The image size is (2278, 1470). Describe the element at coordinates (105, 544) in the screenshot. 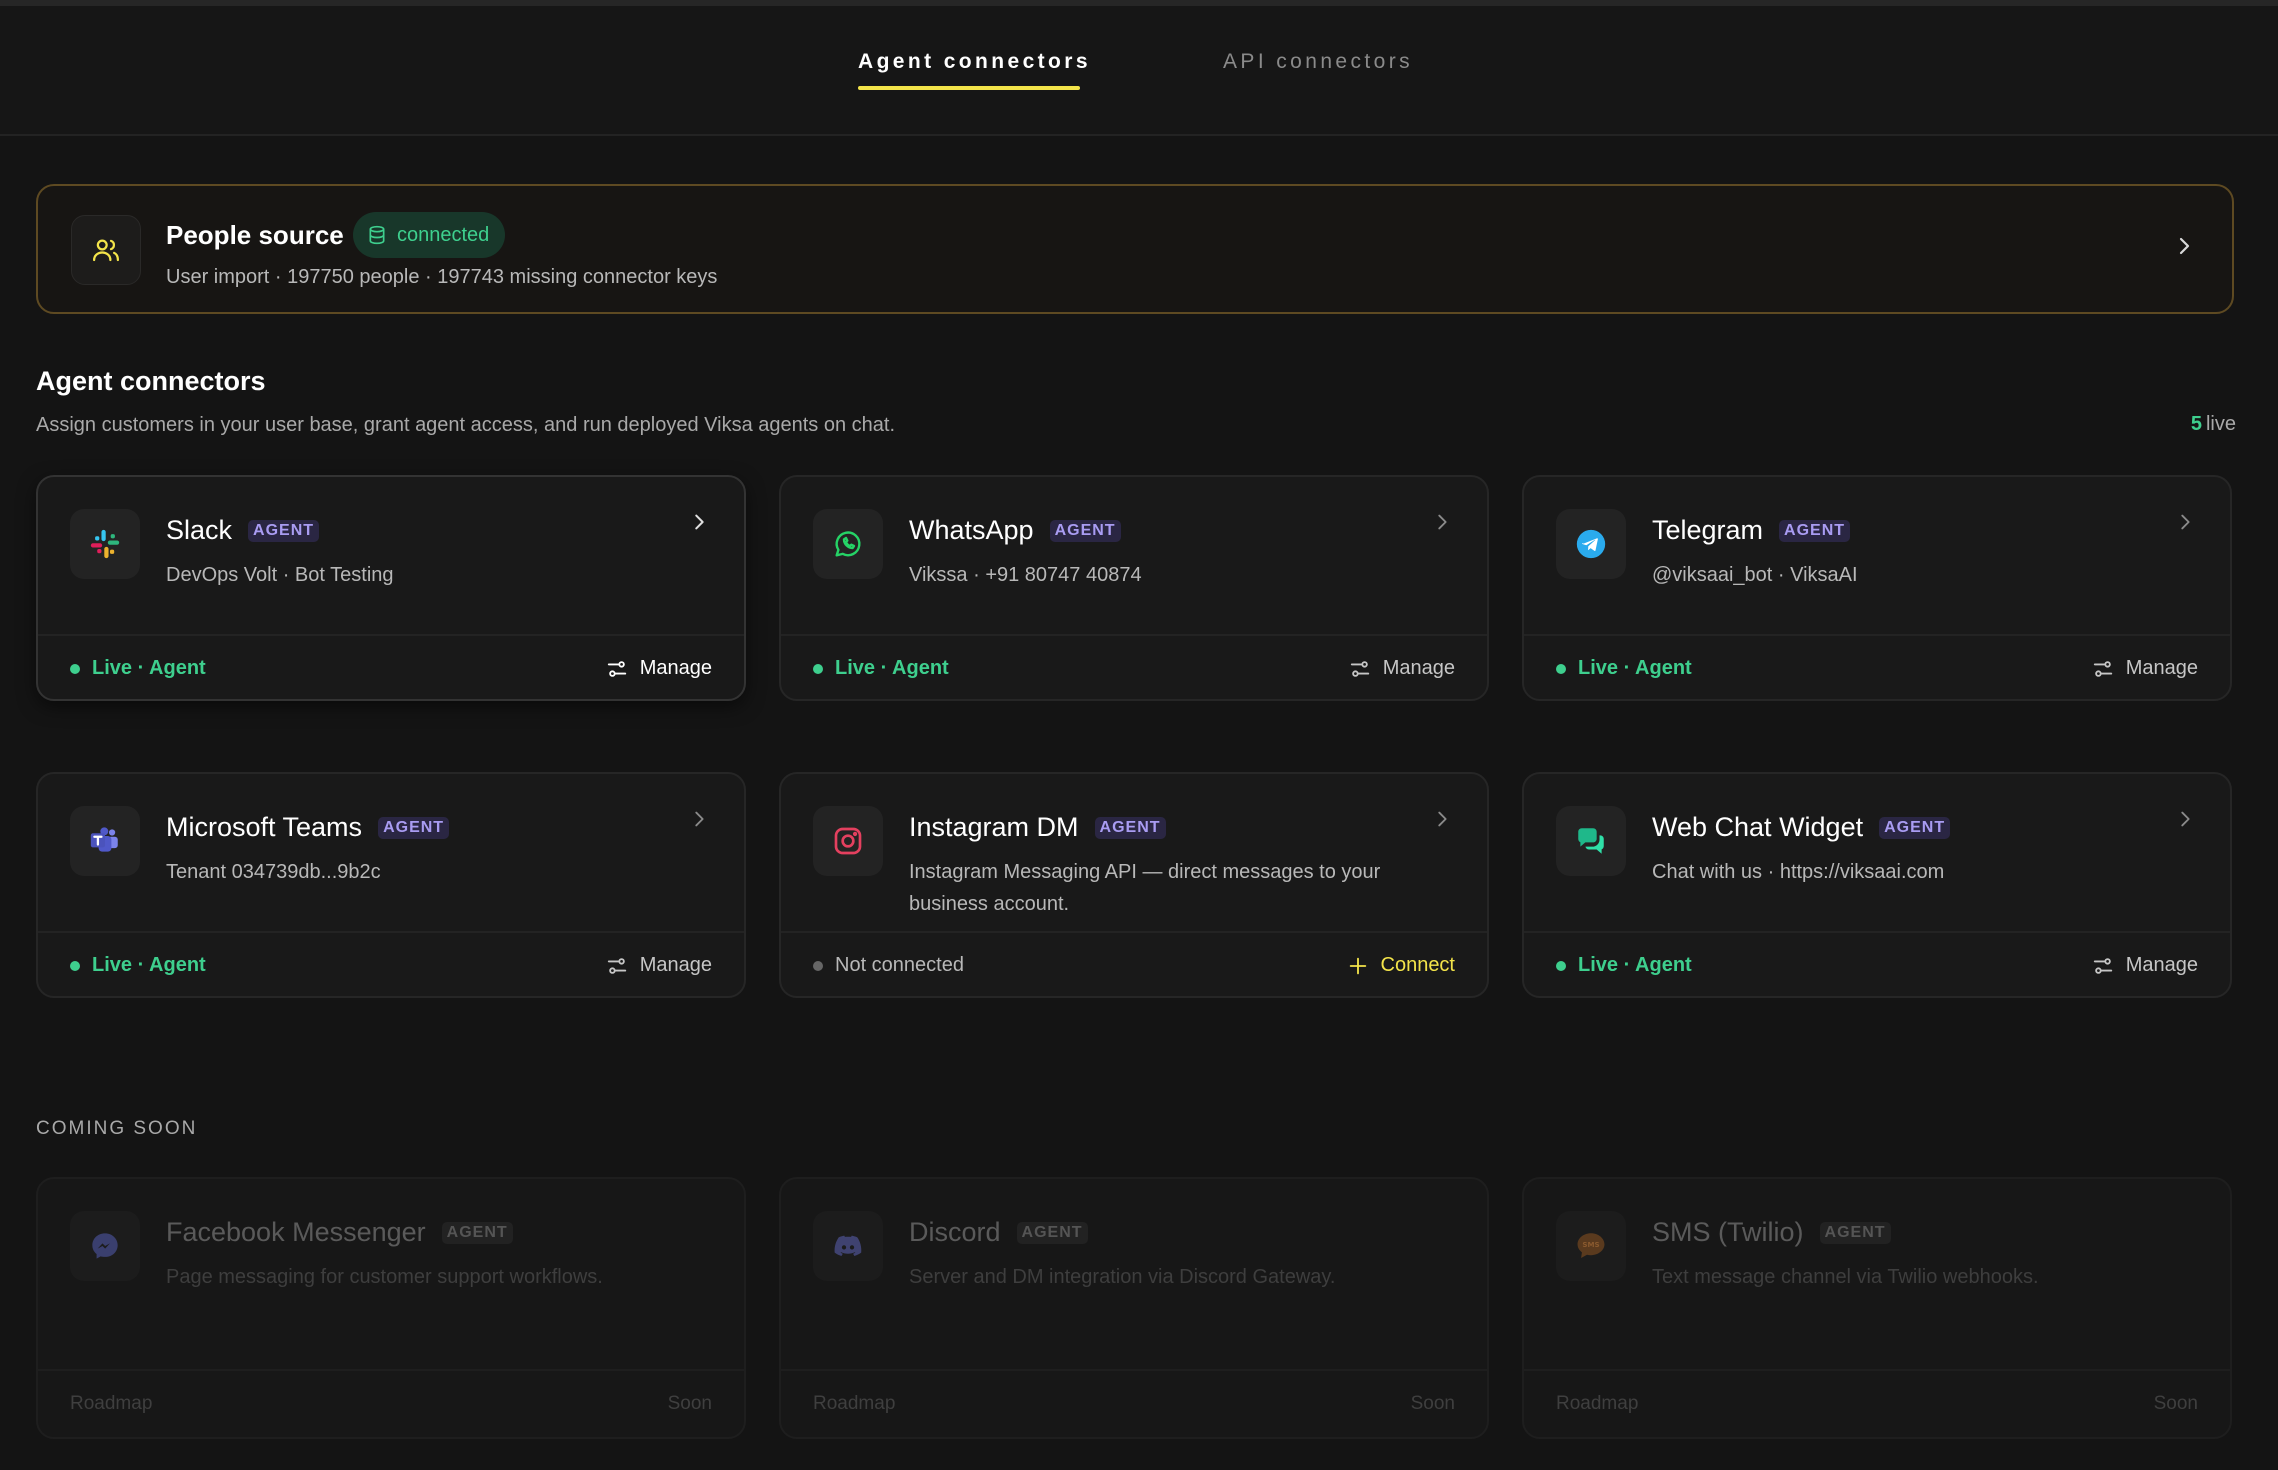

I see `slack-icon` at that location.